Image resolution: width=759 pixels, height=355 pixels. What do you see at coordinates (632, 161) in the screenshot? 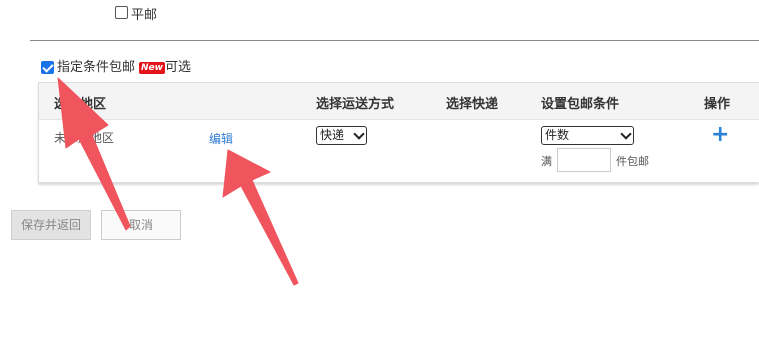
I see `full-suffix: 件包邮` at bounding box center [632, 161].